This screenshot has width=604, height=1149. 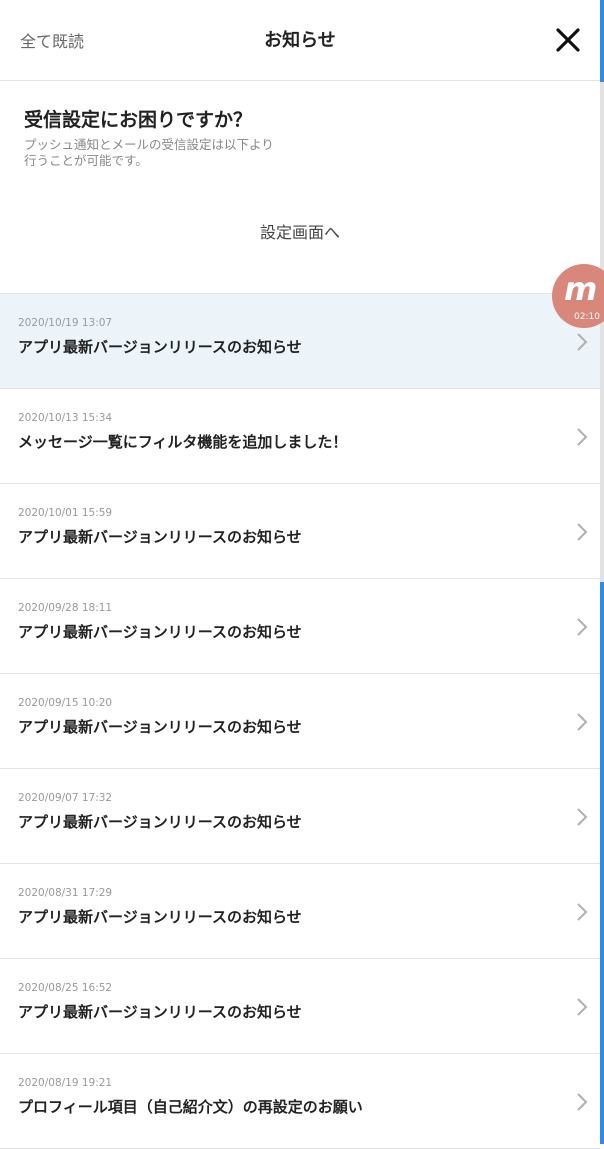 I want to click on notification-item: 2020/10/13 15:34 メッセージ一覧にフィルタ機能を追加しました！, so click(x=300, y=436).